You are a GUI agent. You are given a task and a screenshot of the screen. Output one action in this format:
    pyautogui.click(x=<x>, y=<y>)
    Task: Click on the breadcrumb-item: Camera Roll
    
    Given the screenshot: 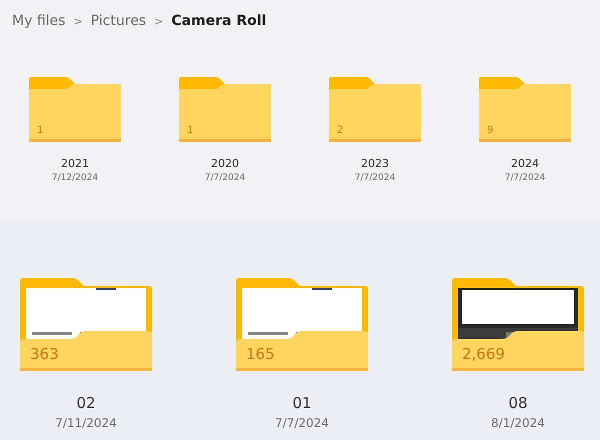 What is the action you would take?
    pyautogui.click(x=218, y=21)
    